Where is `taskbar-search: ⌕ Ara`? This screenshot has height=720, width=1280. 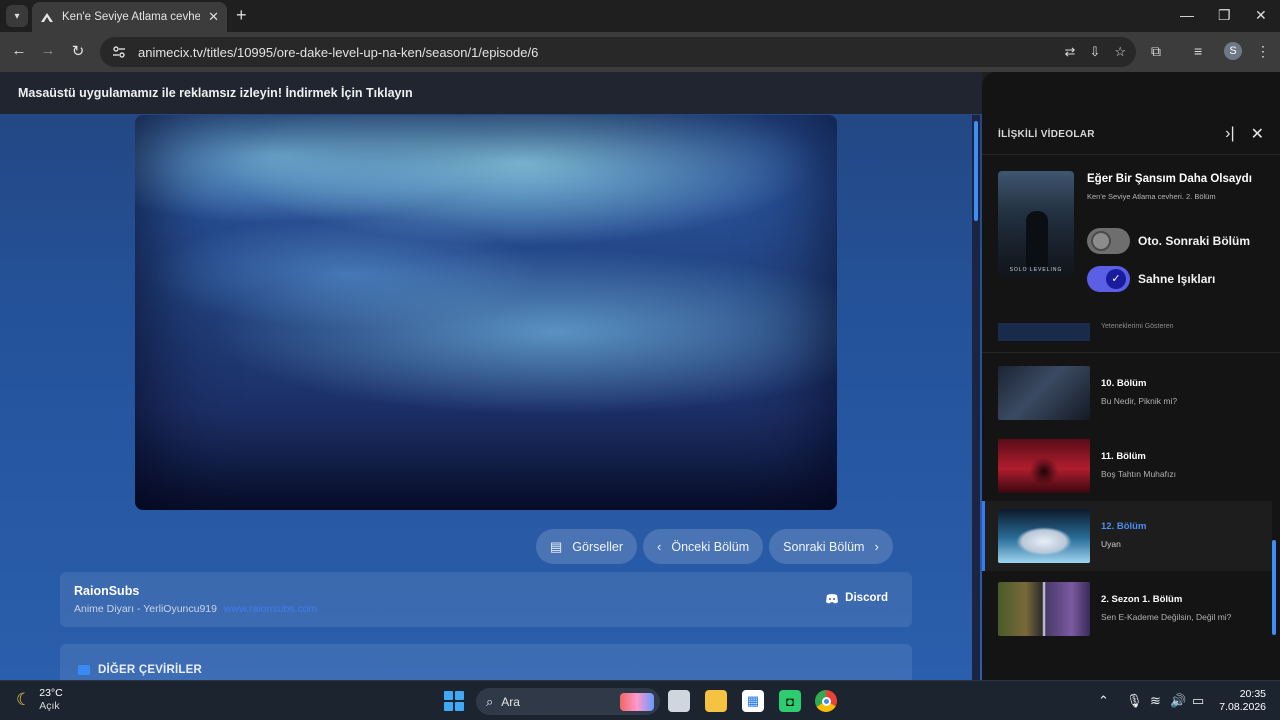
taskbar-search: ⌕ Ara is located at coordinates (568, 701).